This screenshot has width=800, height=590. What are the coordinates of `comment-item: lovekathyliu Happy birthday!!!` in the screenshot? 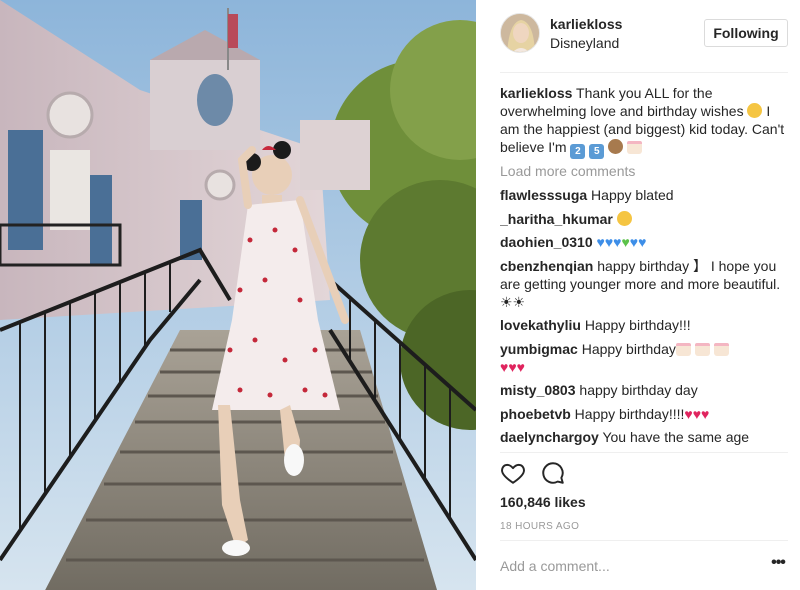 It's located at (644, 325).